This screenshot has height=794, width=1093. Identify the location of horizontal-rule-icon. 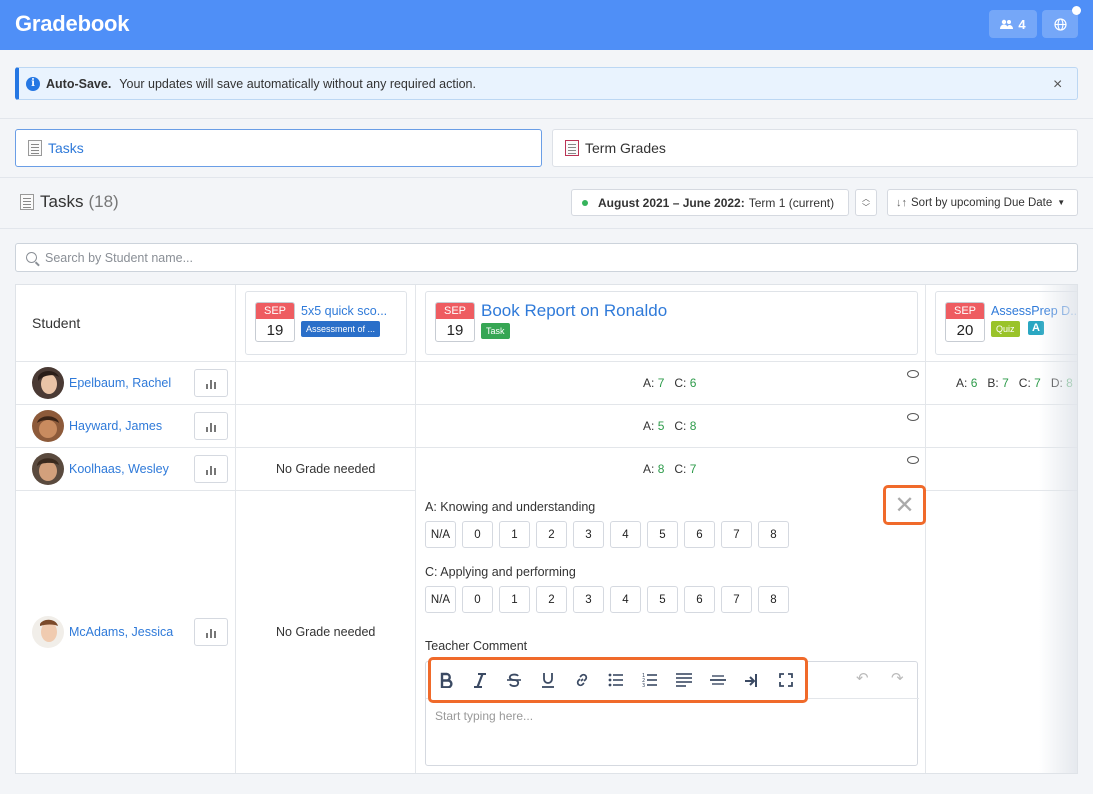
(718, 680).